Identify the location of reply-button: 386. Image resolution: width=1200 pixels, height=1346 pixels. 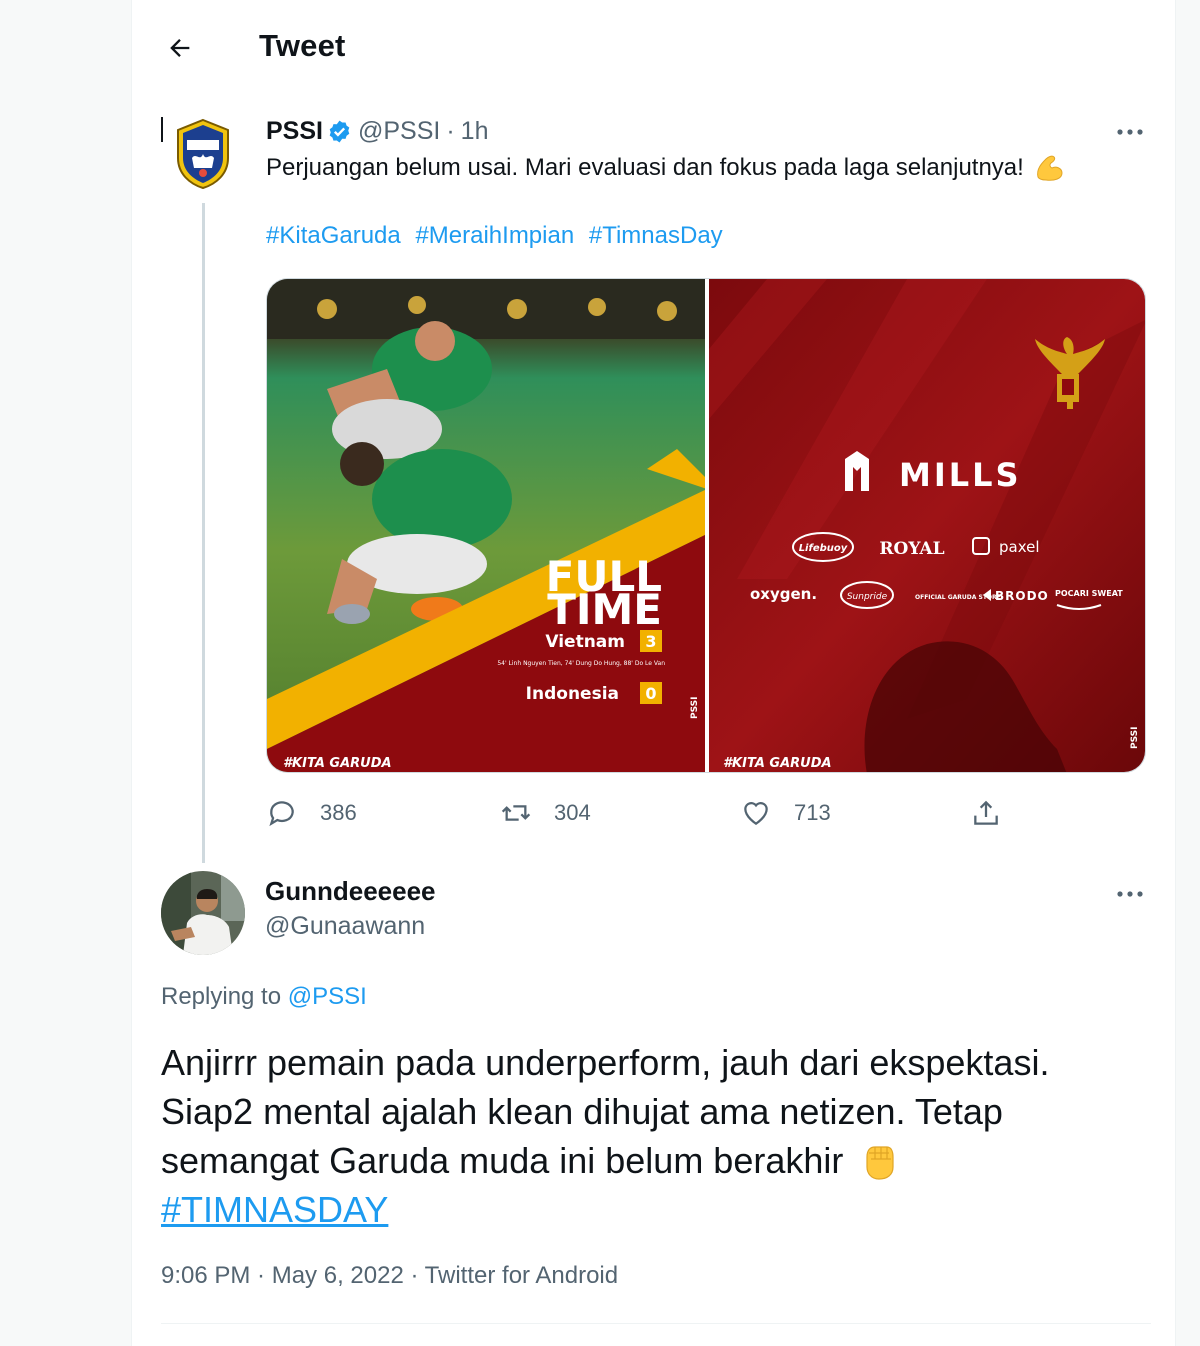
(311, 813).